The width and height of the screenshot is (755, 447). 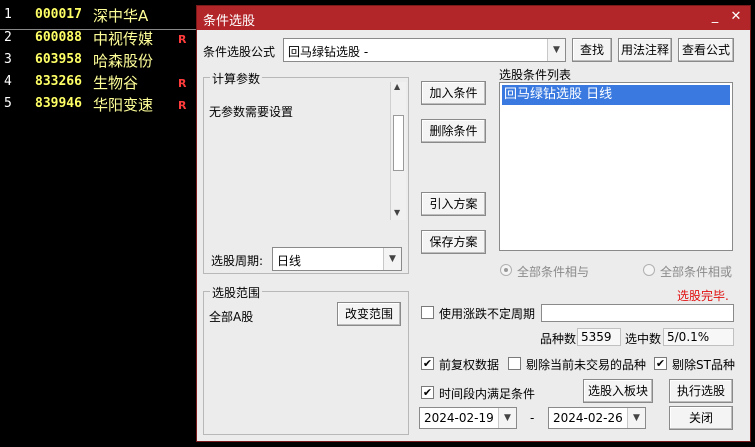 What do you see at coordinates (715, 17) in the screenshot?
I see `minimize-icon: _` at bounding box center [715, 17].